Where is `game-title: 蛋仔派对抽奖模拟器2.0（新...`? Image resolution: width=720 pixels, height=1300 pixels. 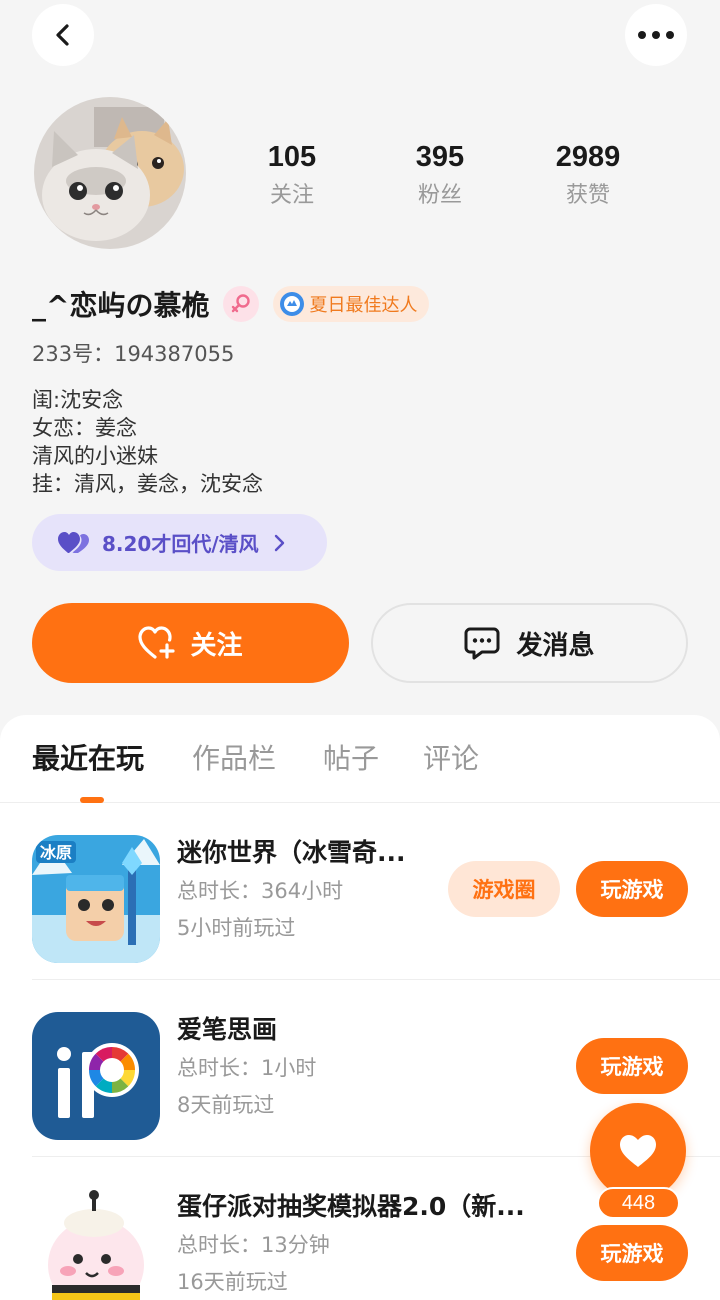 game-title: 蛋仔派对抽奖模拟器2.0（新... is located at coordinates (351, 1206).